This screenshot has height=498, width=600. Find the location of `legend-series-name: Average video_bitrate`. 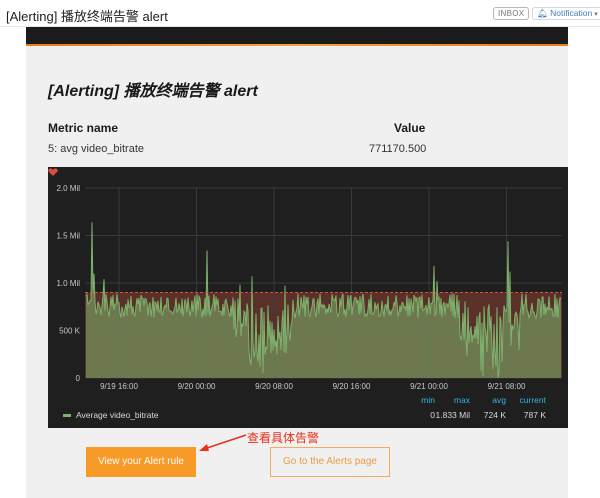

legend-series-name: Average video_bitrate is located at coordinates (117, 415).